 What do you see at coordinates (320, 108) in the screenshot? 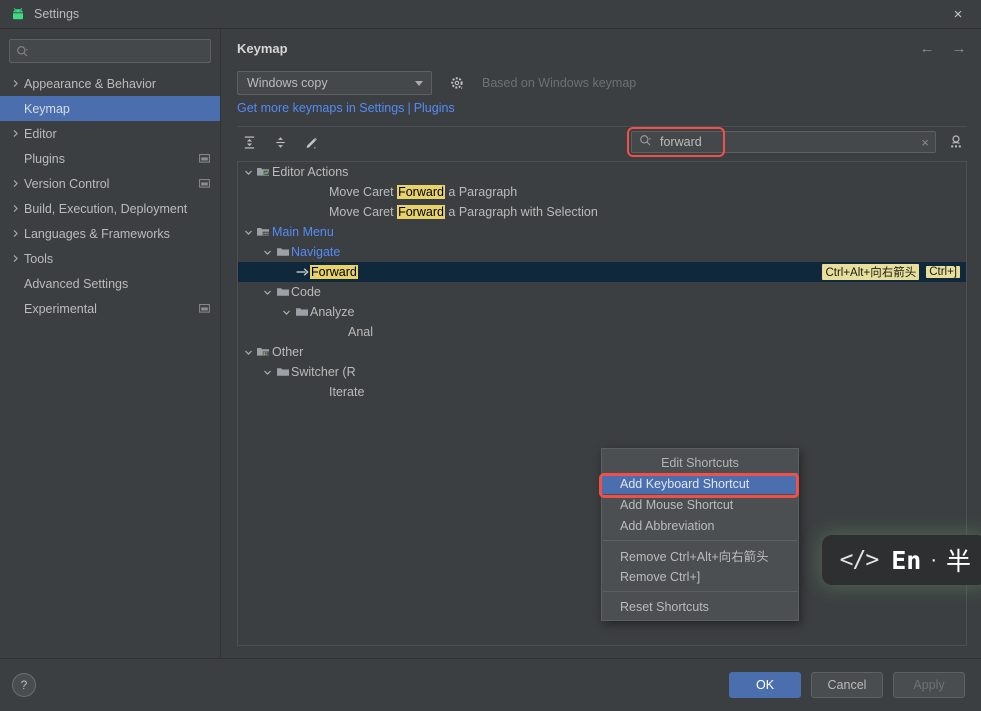
I see `get-more-keymaps-link: Get more keymaps in Settings` at bounding box center [320, 108].